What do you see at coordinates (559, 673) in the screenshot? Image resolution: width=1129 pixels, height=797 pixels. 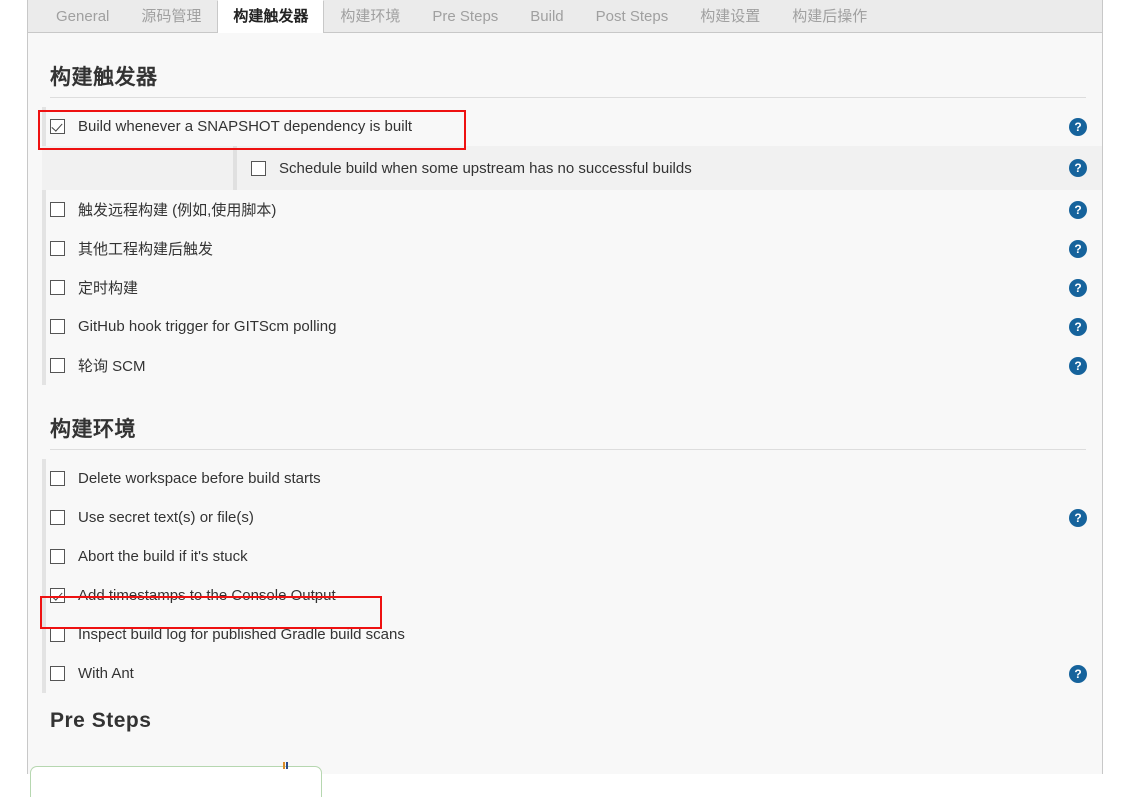 I see `checkbox-control: With Ant` at bounding box center [559, 673].